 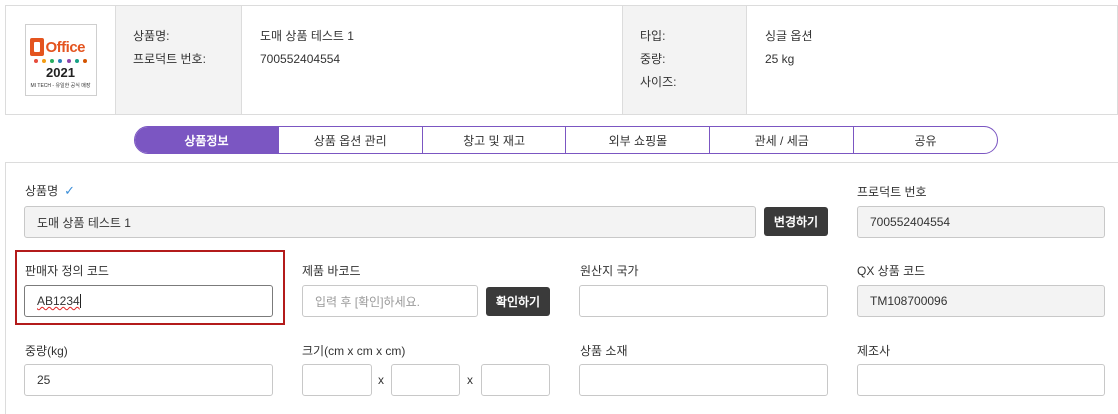 I want to click on size-height-input, so click(x=515, y=380).